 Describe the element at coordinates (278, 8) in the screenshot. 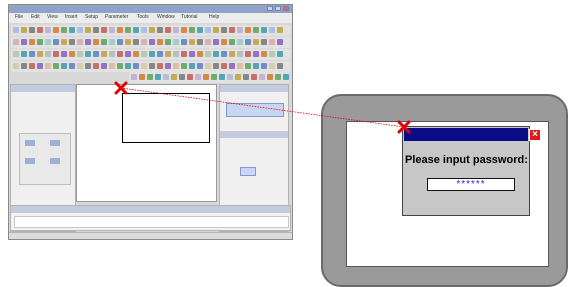

I see `maximize-icon` at that location.